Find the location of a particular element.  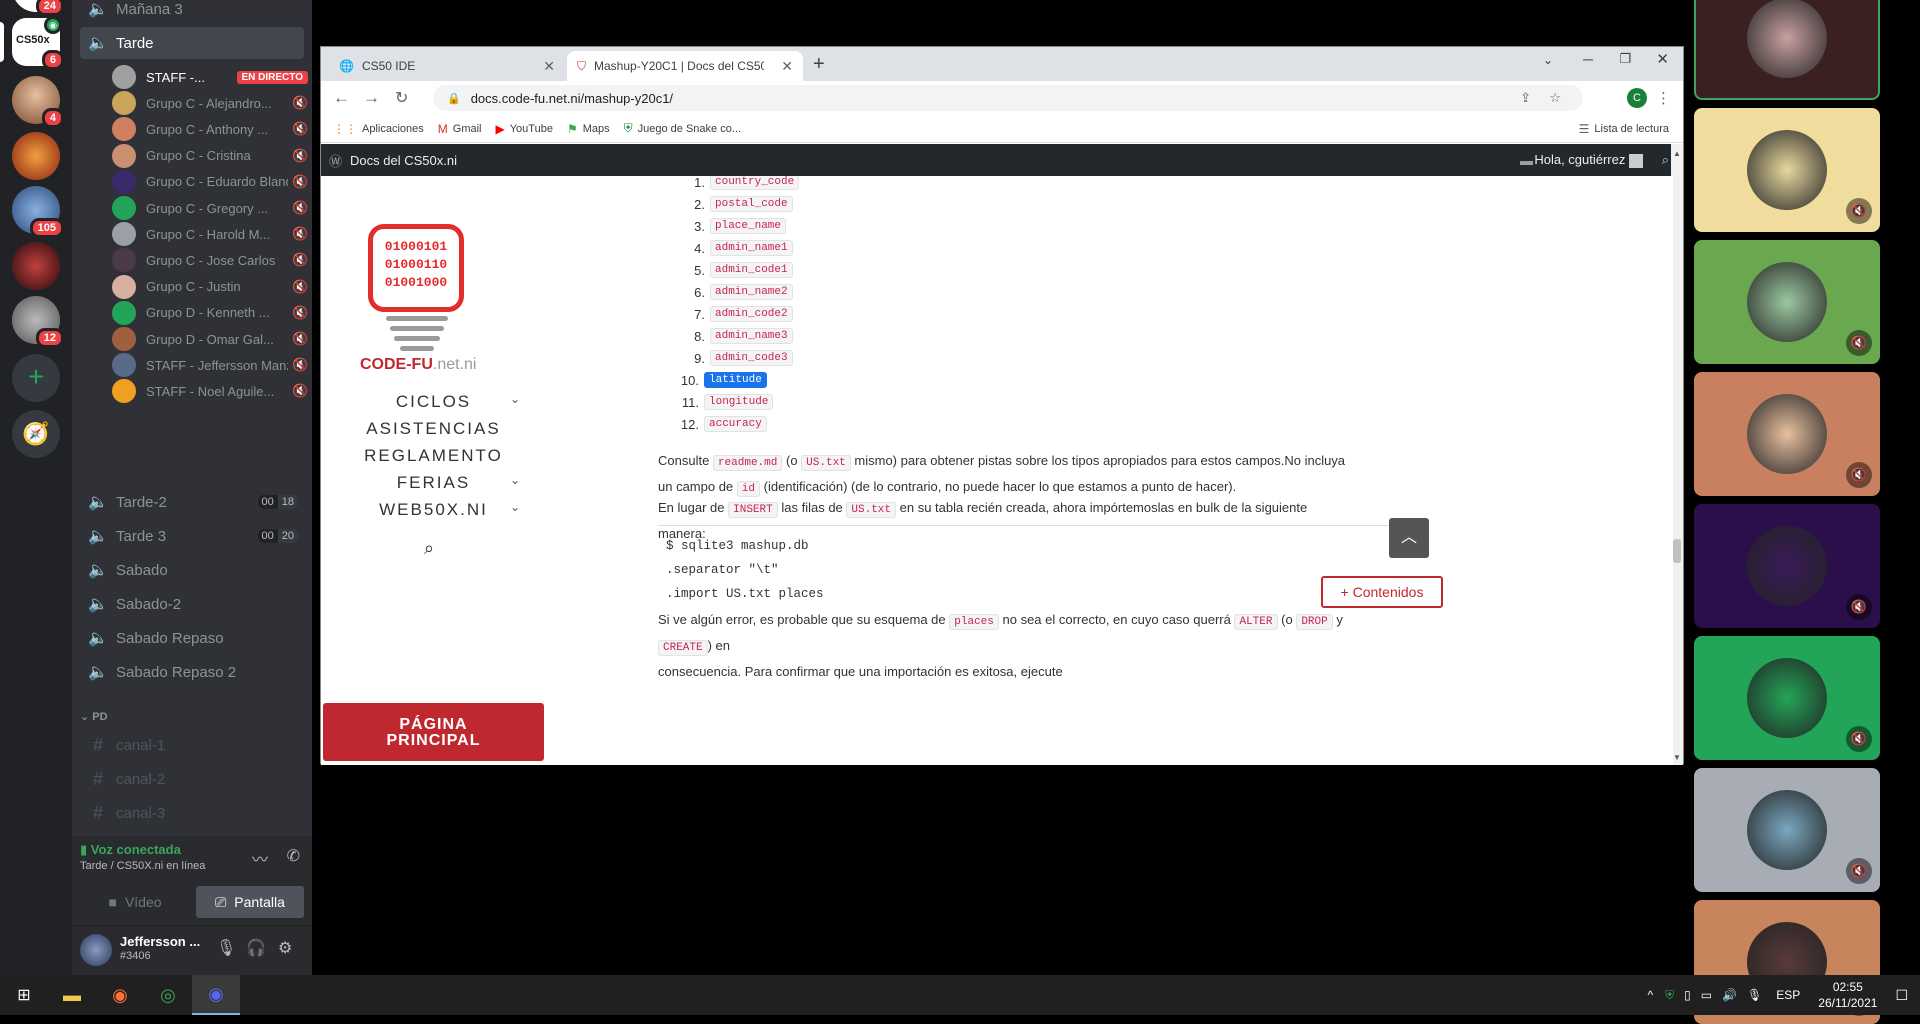

chrome-icon: ◎ is located at coordinates (168, 995).